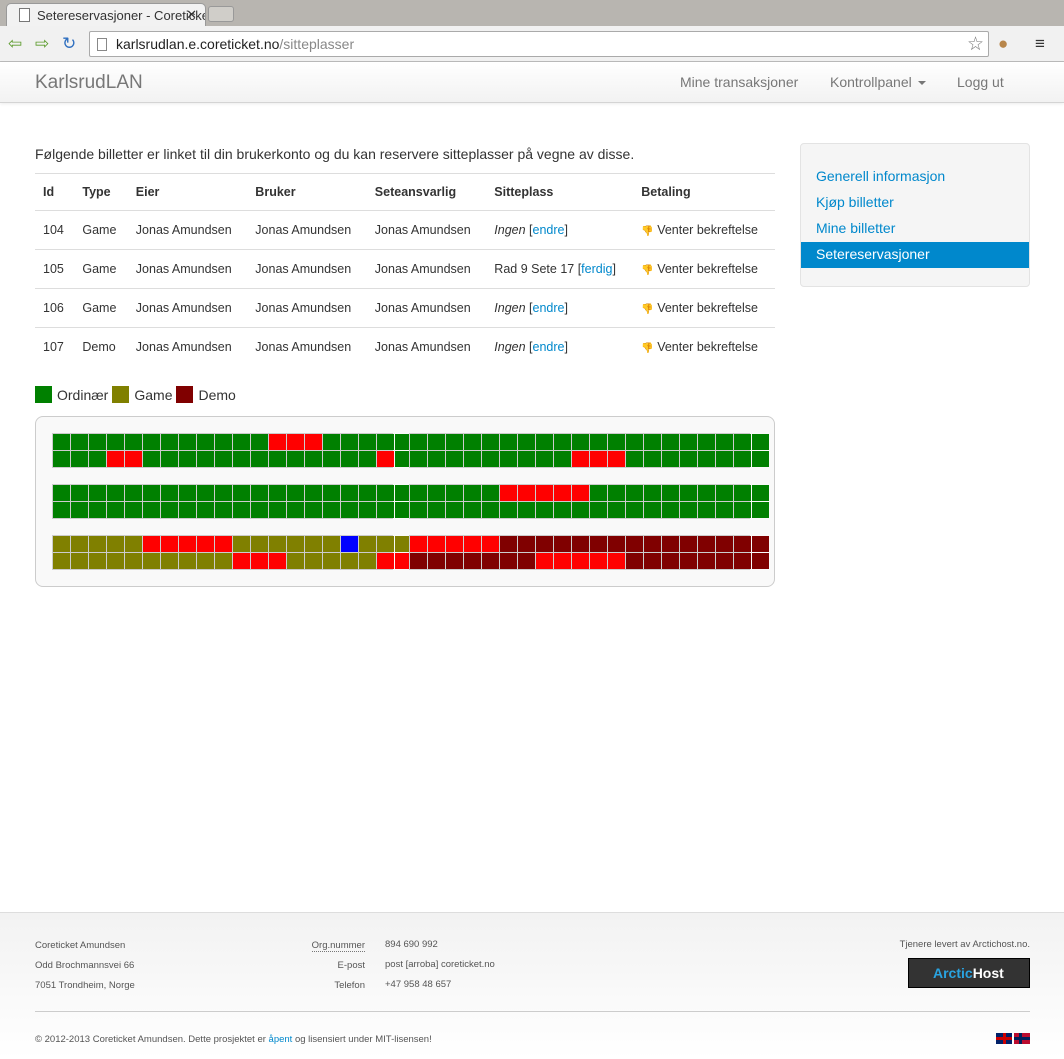 Image resolution: width=1064 pixels, height=1059 pixels. What do you see at coordinates (739, 82) in the screenshot?
I see `nav-mine-transaksjoner: Mine transaksjoner` at bounding box center [739, 82].